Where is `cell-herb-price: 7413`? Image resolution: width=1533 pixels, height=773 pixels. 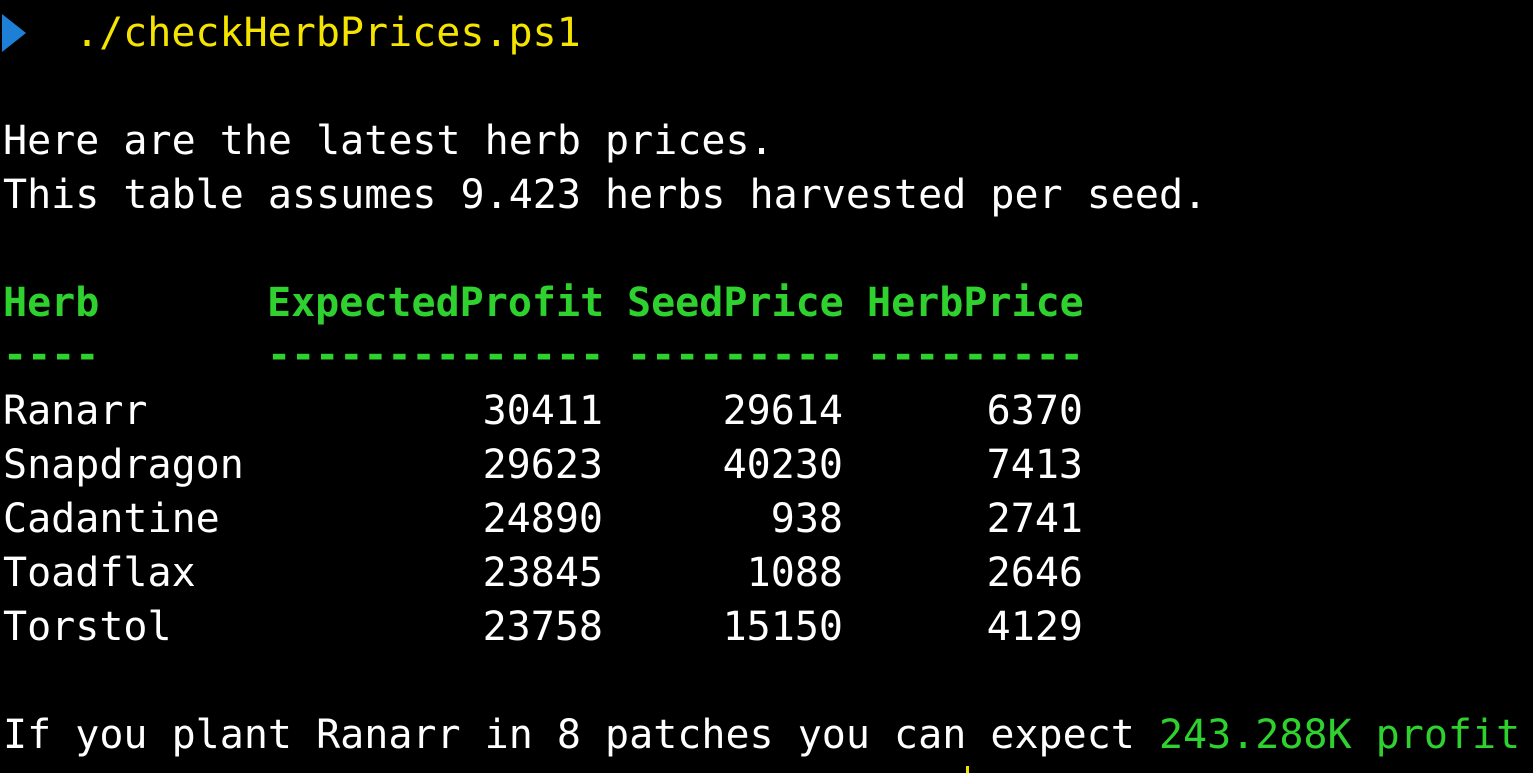
cell-herb-price: 7413 is located at coordinates (1034, 465).